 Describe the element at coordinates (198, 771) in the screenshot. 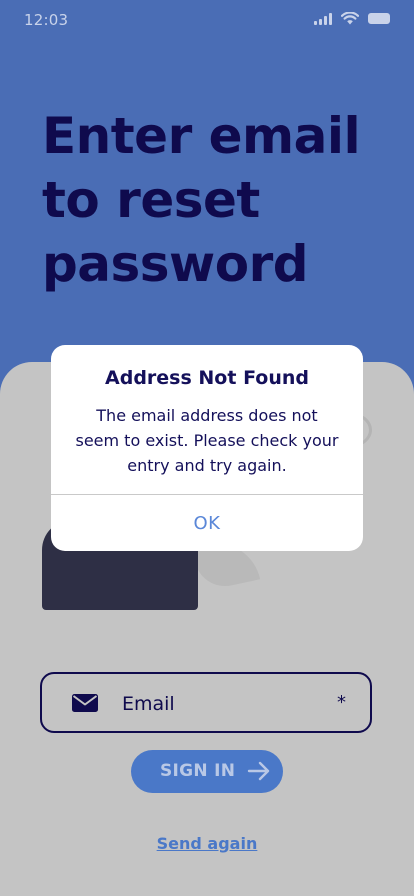

I see `sign-in-label: SIGN IN` at that location.